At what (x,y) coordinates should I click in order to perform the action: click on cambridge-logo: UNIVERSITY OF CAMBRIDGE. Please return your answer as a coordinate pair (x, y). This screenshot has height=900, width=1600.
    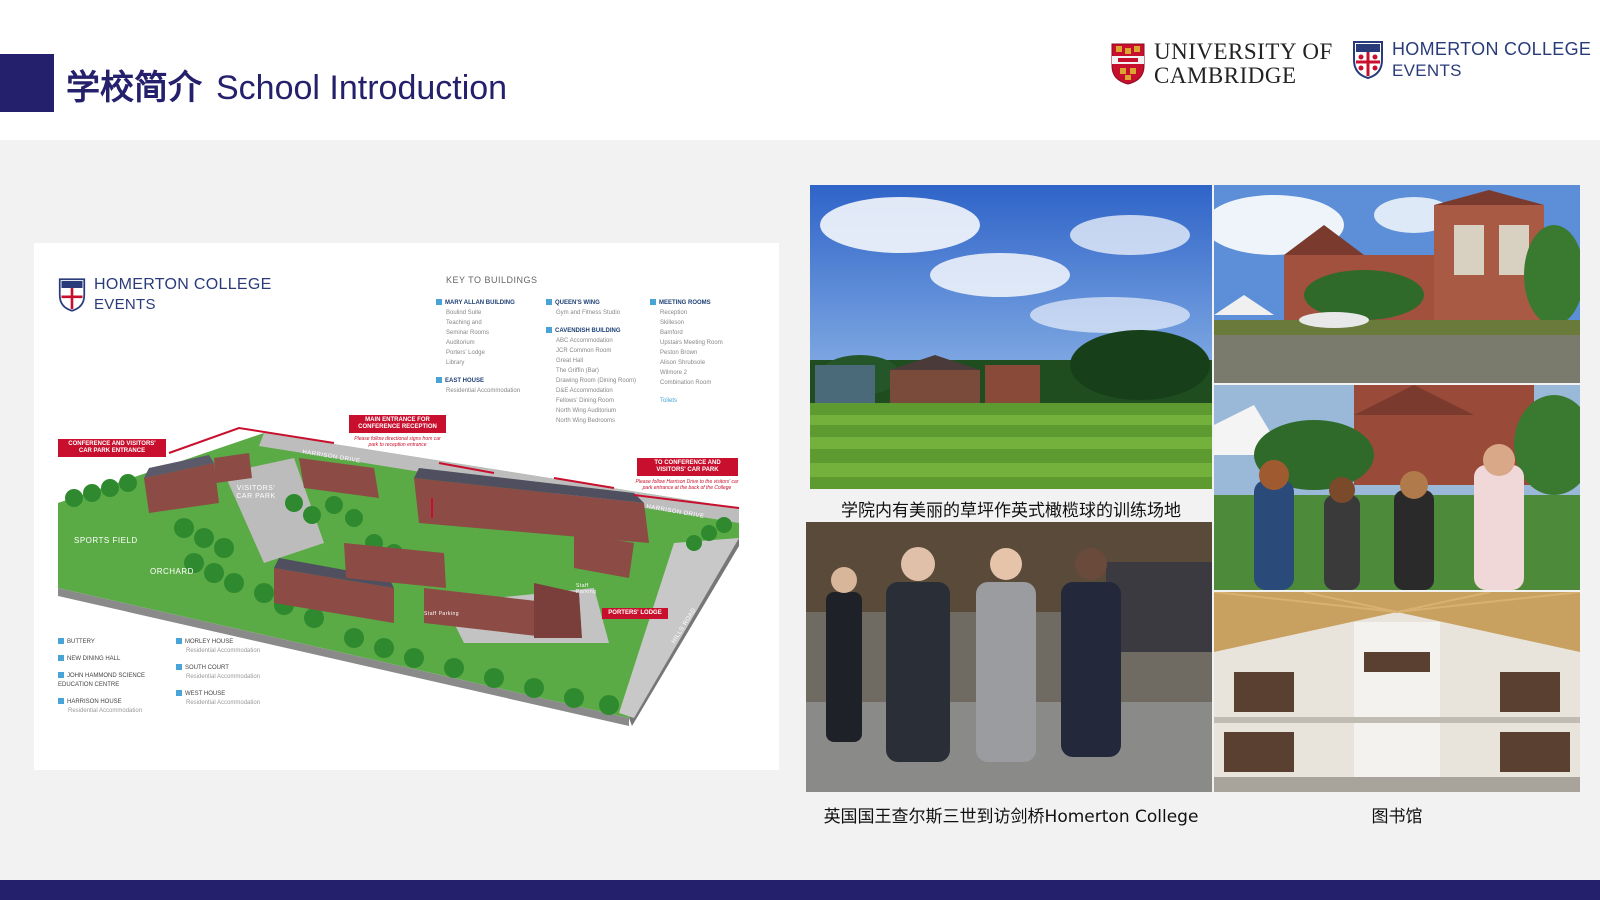
    Looking at the image, I should click on (1221, 64).